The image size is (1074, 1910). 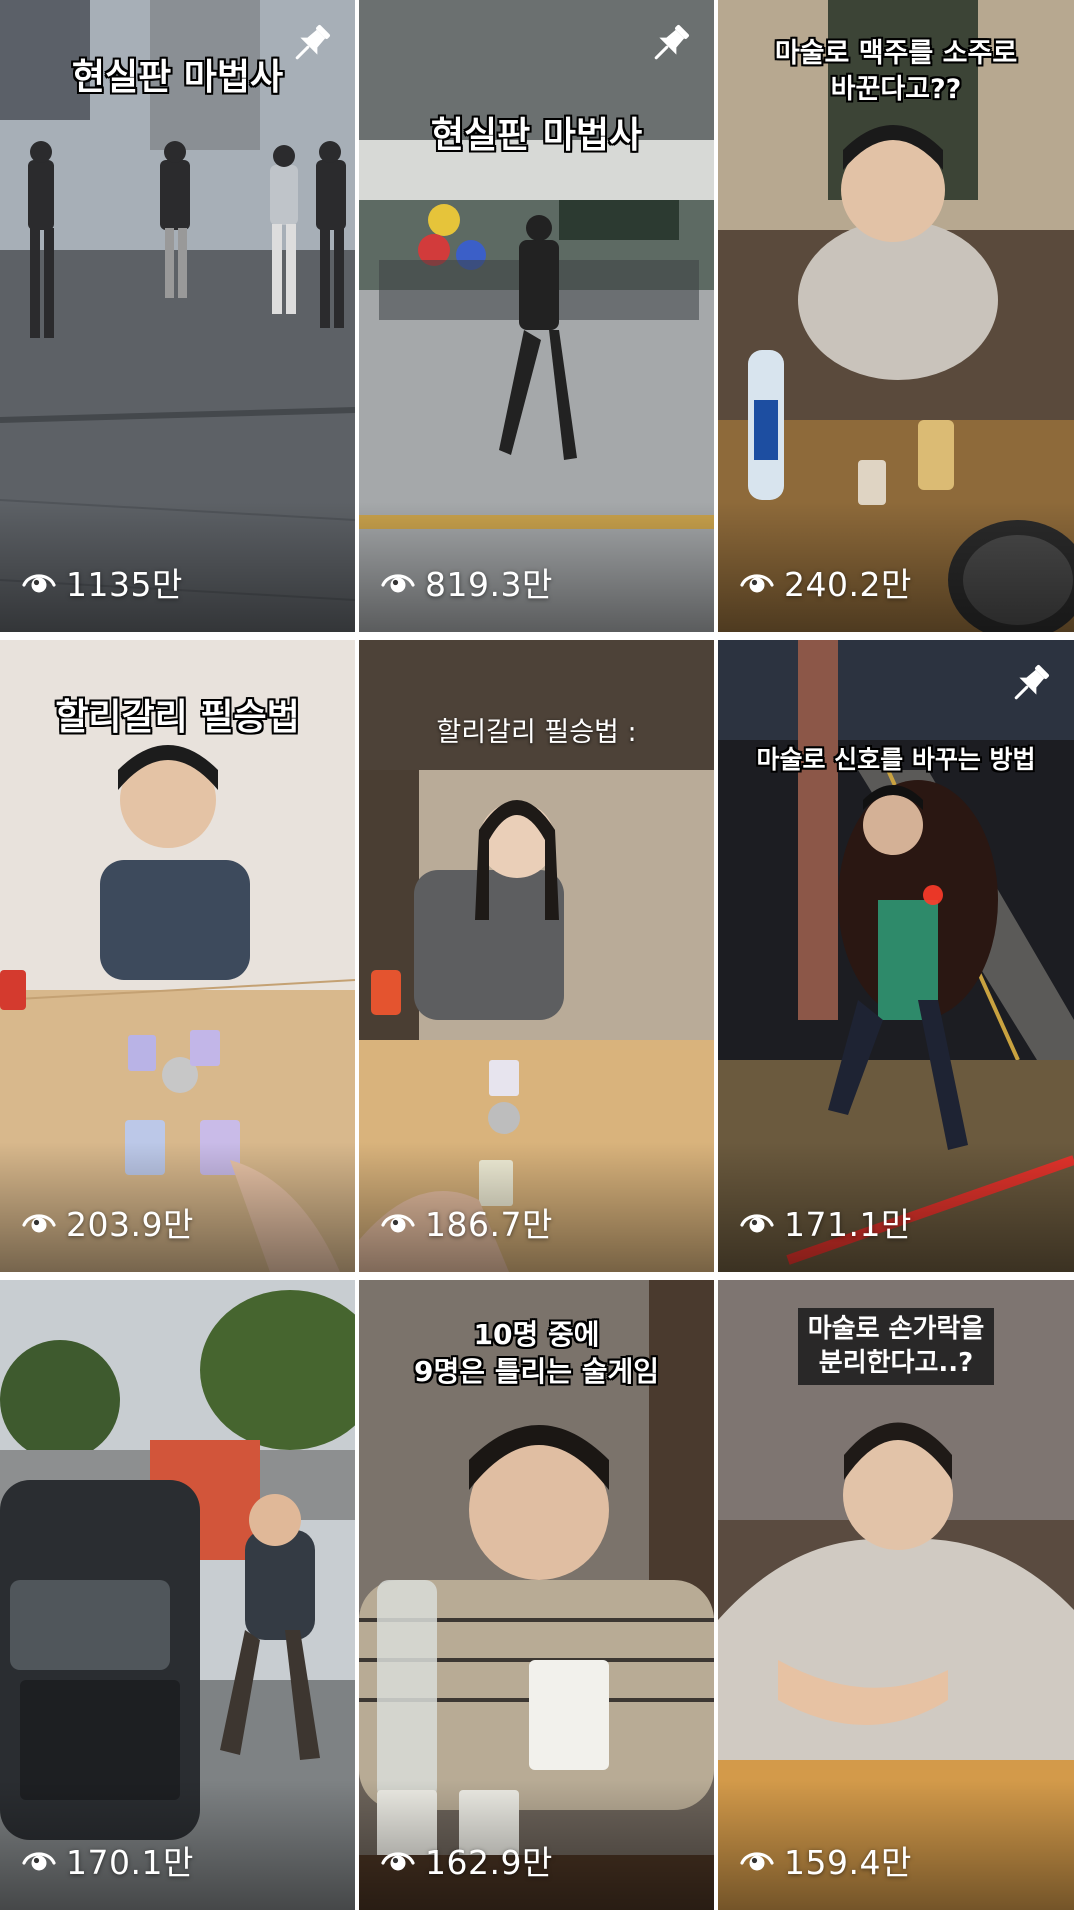 I want to click on video-tile: 마술로 손가락을 분리한다고..? 159.4만, so click(x=896, y=1595).